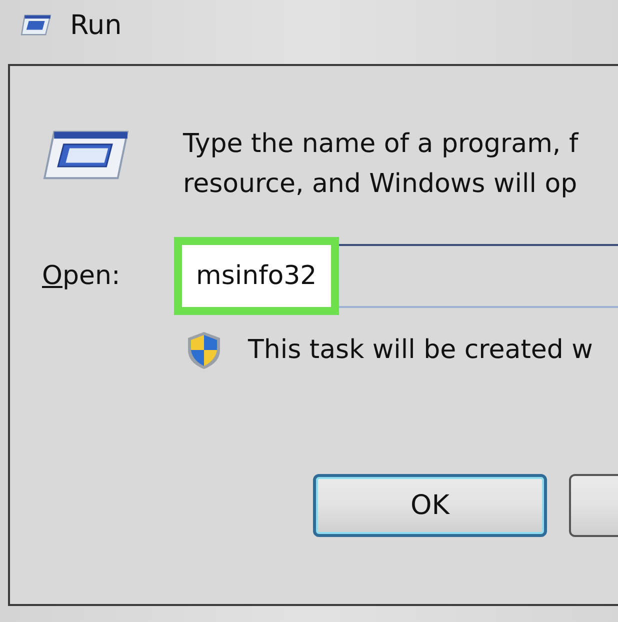 This screenshot has height=622, width=618. What do you see at coordinates (256, 276) in the screenshot?
I see `typed-value: msinfo32` at bounding box center [256, 276].